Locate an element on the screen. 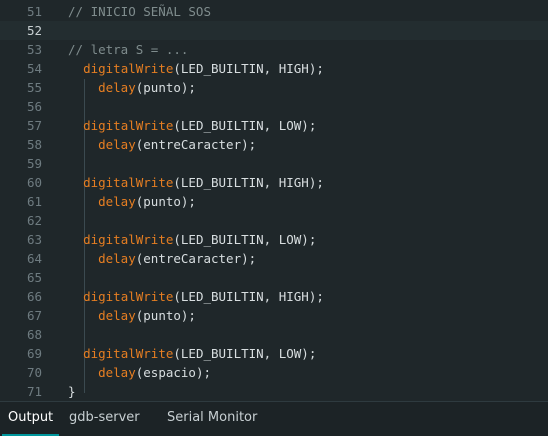 This screenshot has width=548, height=436. code-line: 65 is located at coordinates (274, 277).